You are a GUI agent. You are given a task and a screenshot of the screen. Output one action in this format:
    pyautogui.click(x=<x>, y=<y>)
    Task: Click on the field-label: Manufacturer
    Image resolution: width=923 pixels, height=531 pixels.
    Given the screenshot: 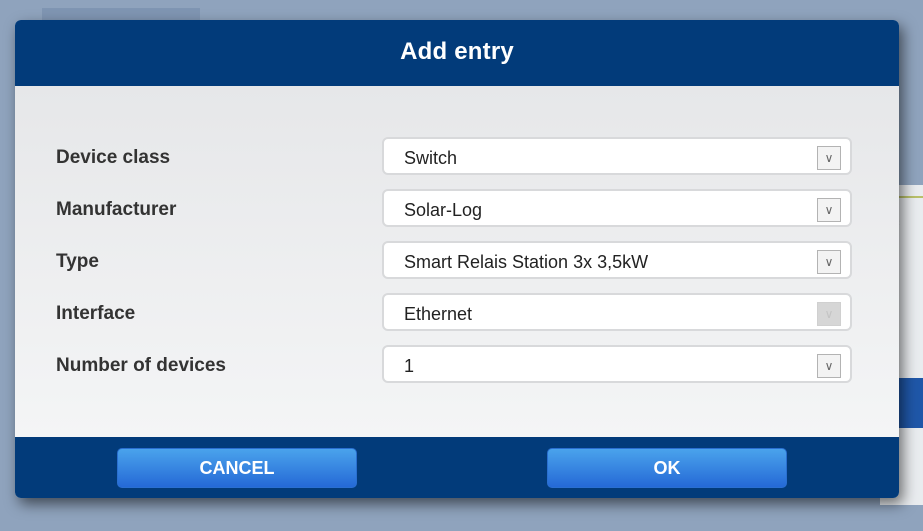 What is the action you would take?
    pyautogui.click(x=116, y=209)
    